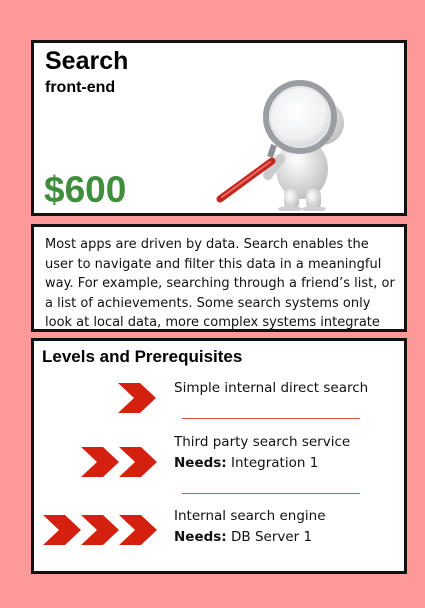 The height and width of the screenshot is (608, 425). I want to click on level-2-name: Third party search service, so click(262, 442).